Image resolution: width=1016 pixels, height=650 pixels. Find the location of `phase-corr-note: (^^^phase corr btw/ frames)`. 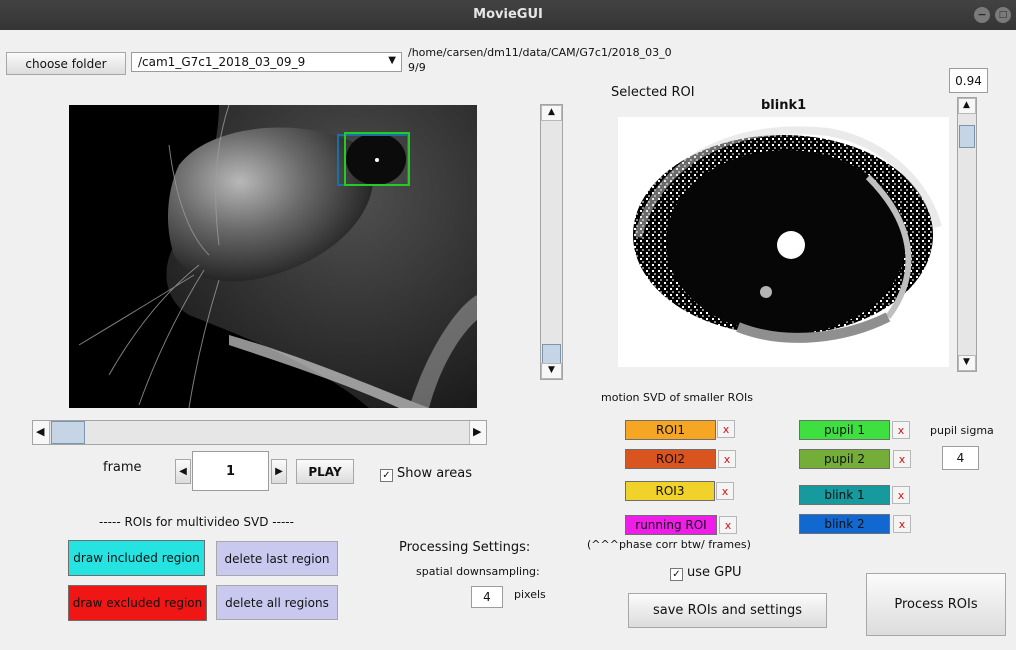

phase-corr-note: (^^^phase corr btw/ frames) is located at coordinates (669, 544).